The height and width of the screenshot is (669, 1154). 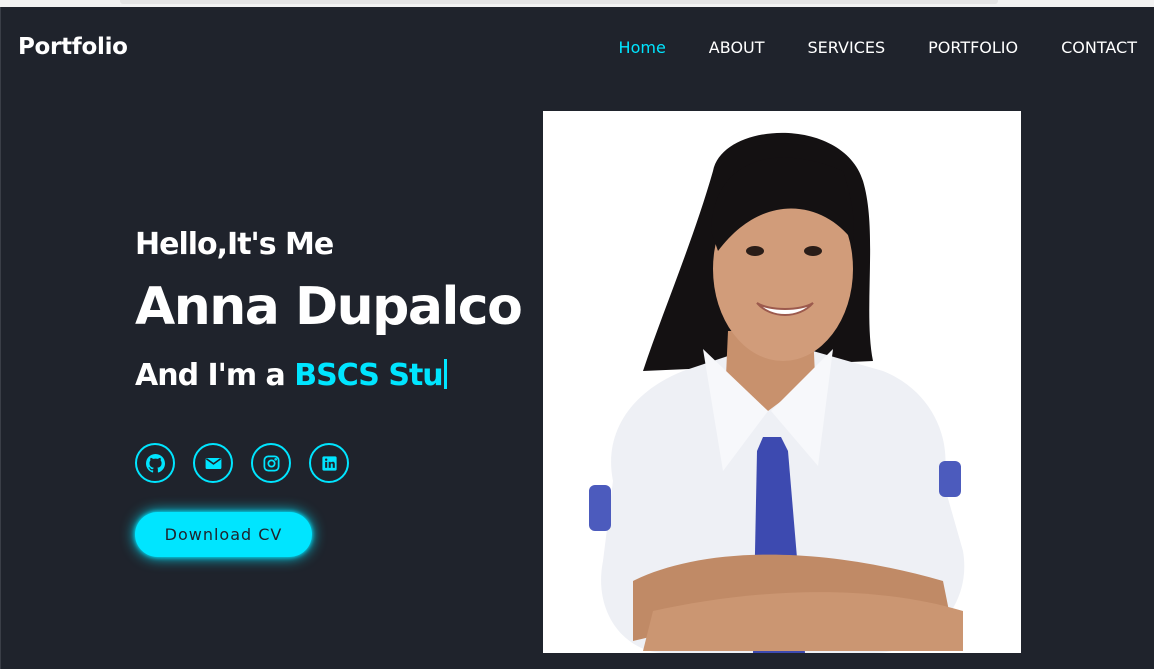 What do you see at coordinates (642, 47) in the screenshot?
I see `nav-home: Home` at bounding box center [642, 47].